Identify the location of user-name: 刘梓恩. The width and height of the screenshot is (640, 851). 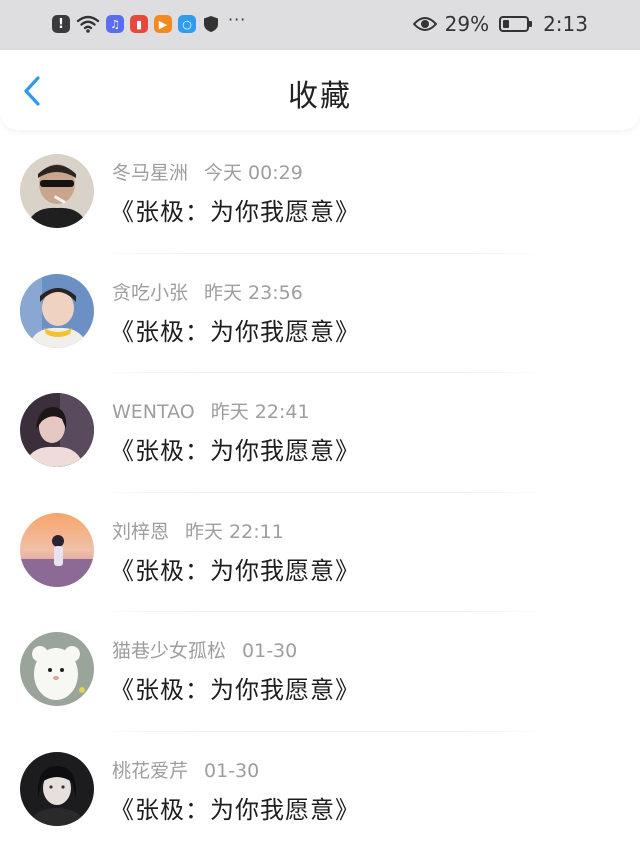
(140, 530).